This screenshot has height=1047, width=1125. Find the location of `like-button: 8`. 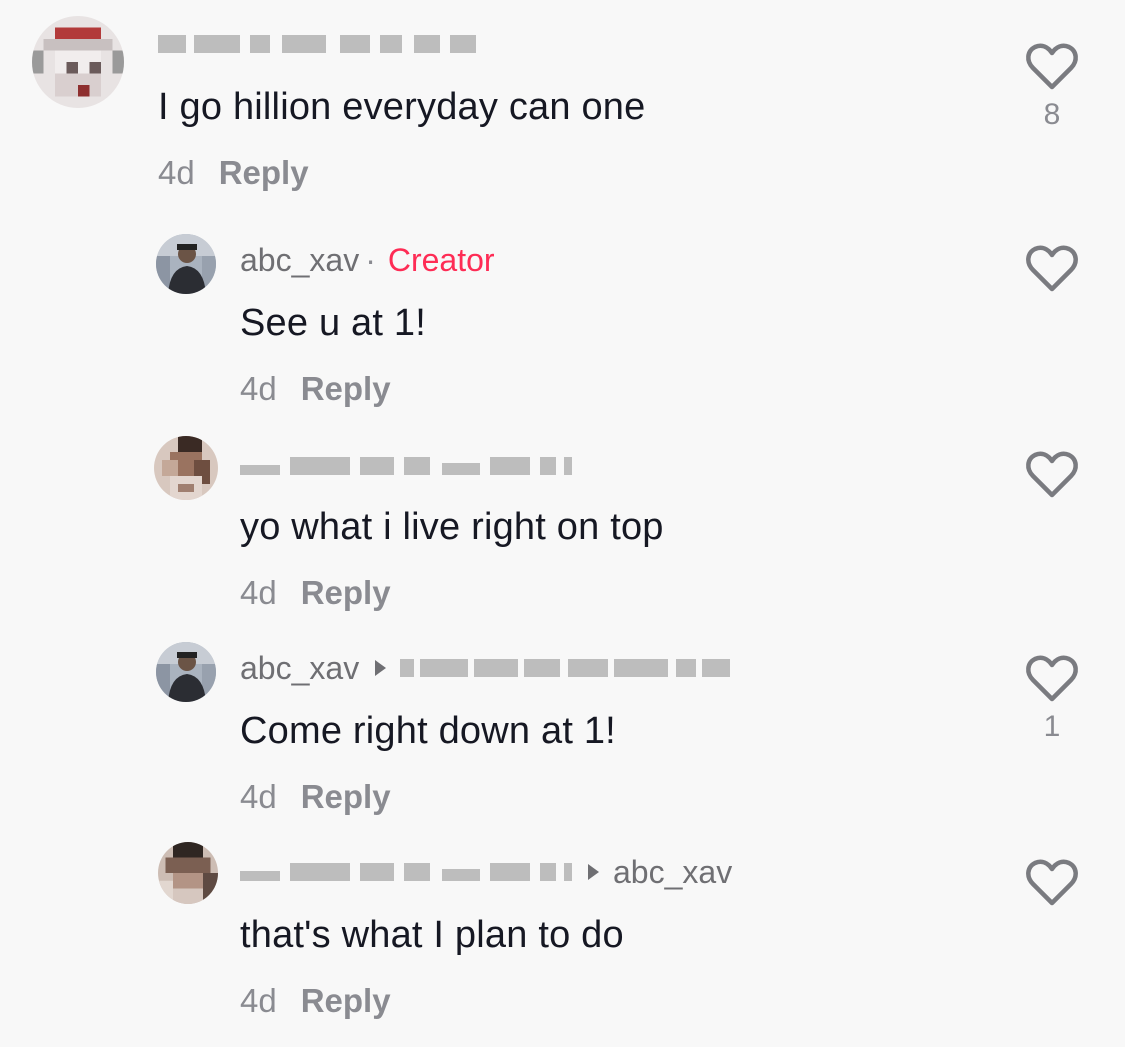

like-button: 8 is located at coordinates (1052, 87).